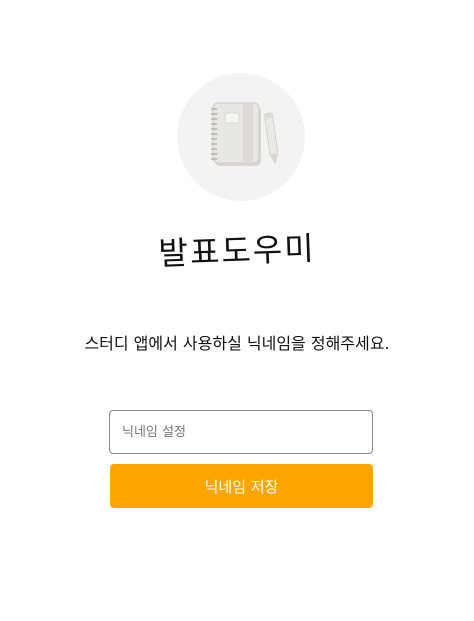 The width and height of the screenshot is (474, 621). I want to click on save-nickname-button: 닉네임 저장, so click(241, 486).